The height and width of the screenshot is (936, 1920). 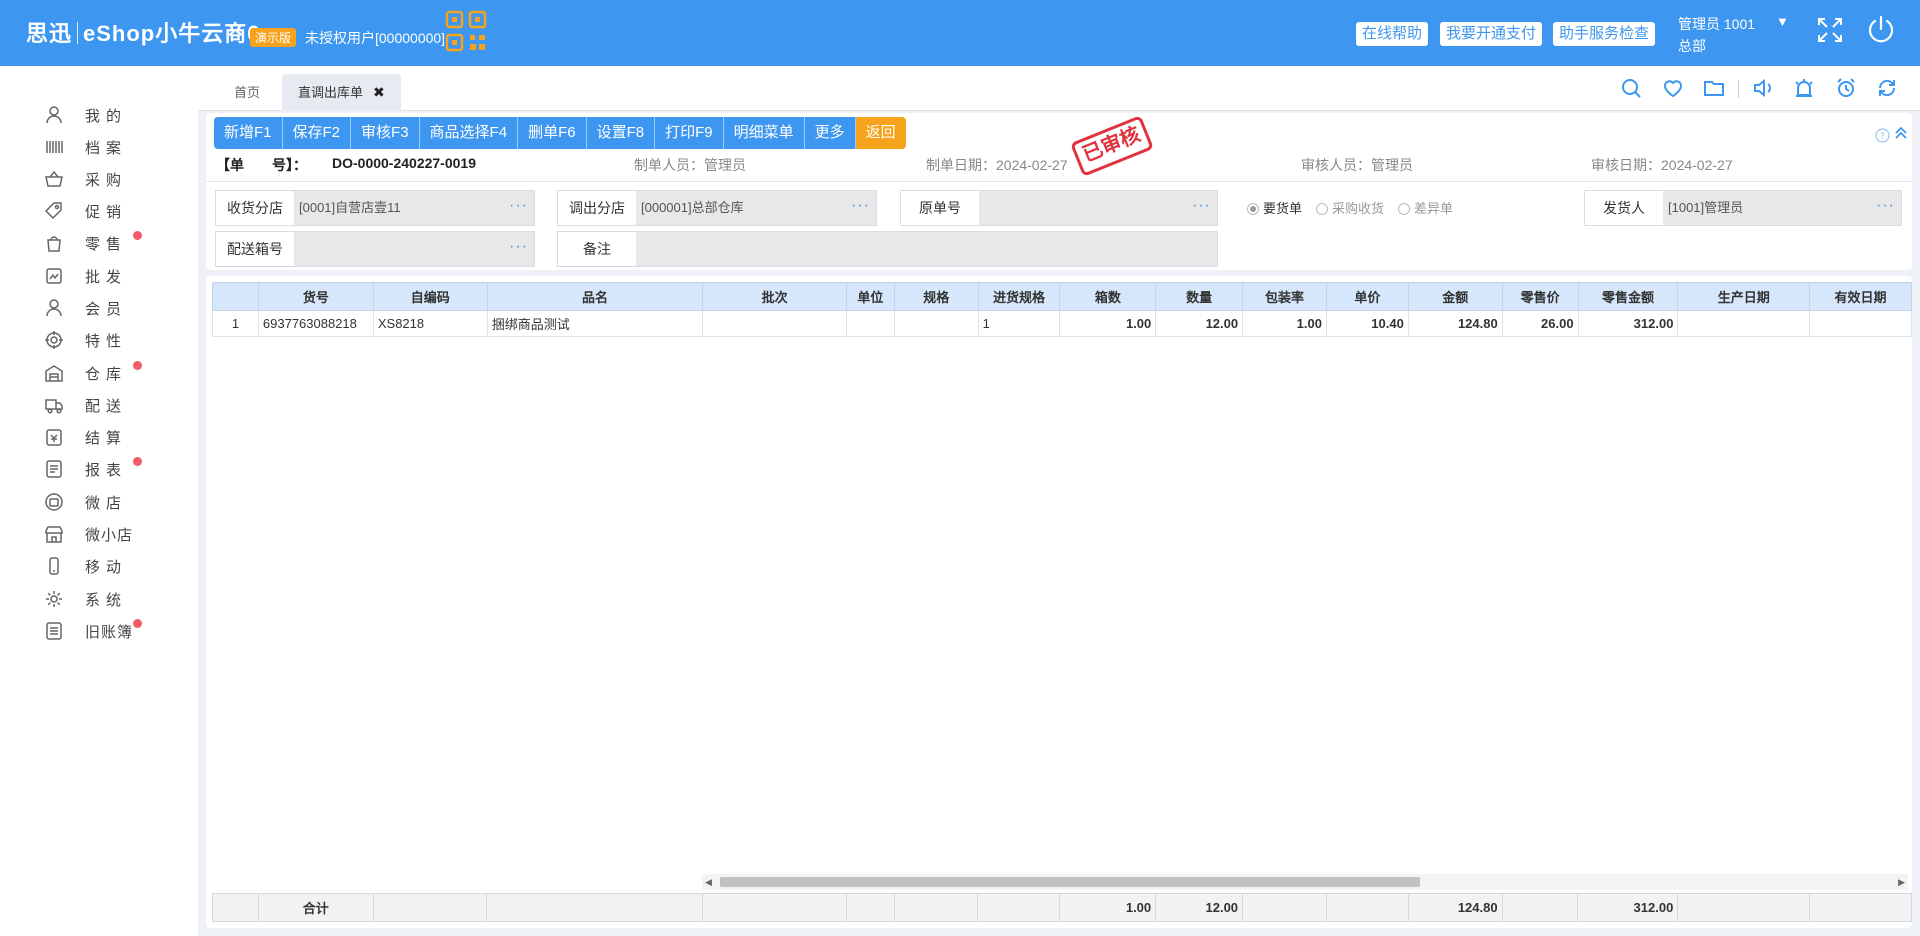 What do you see at coordinates (1901, 882) in the screenshot?
I see `scroll-right-icon: ▶` at bounding box center [1901, 882].